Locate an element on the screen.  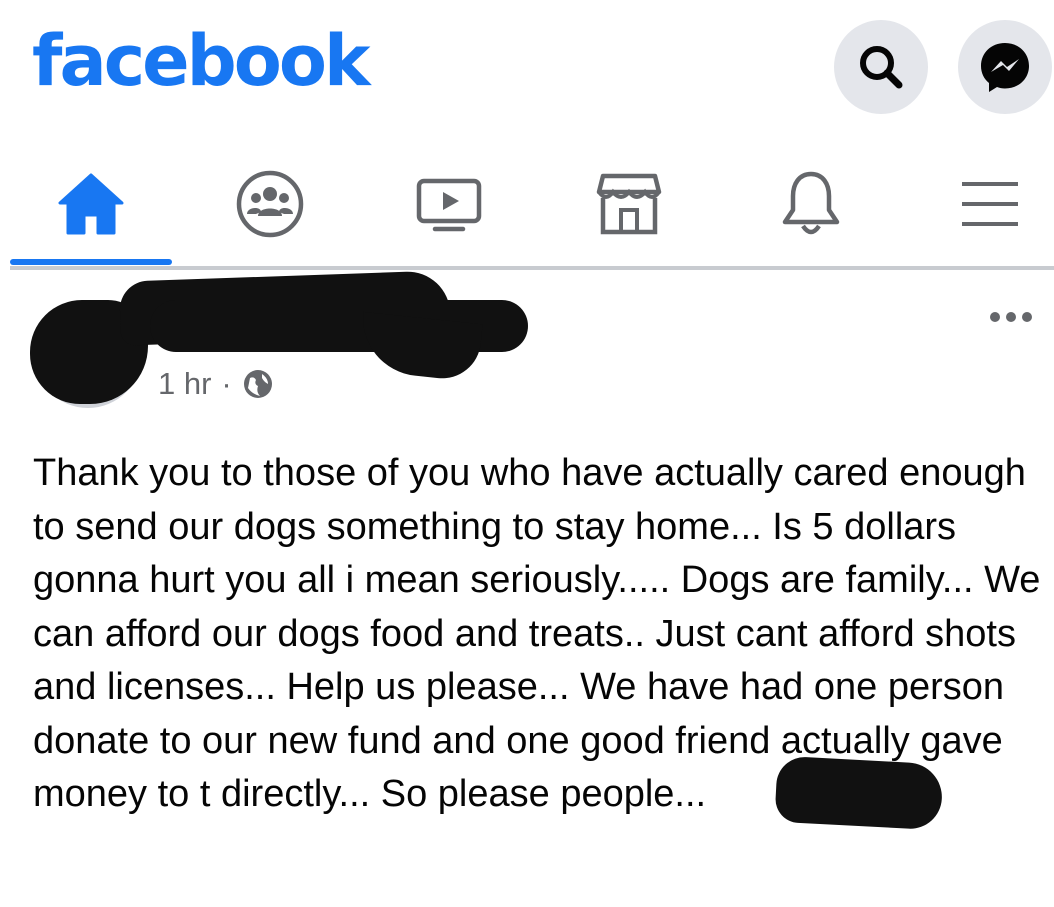
home-icon is located at coordinates (91, 204).